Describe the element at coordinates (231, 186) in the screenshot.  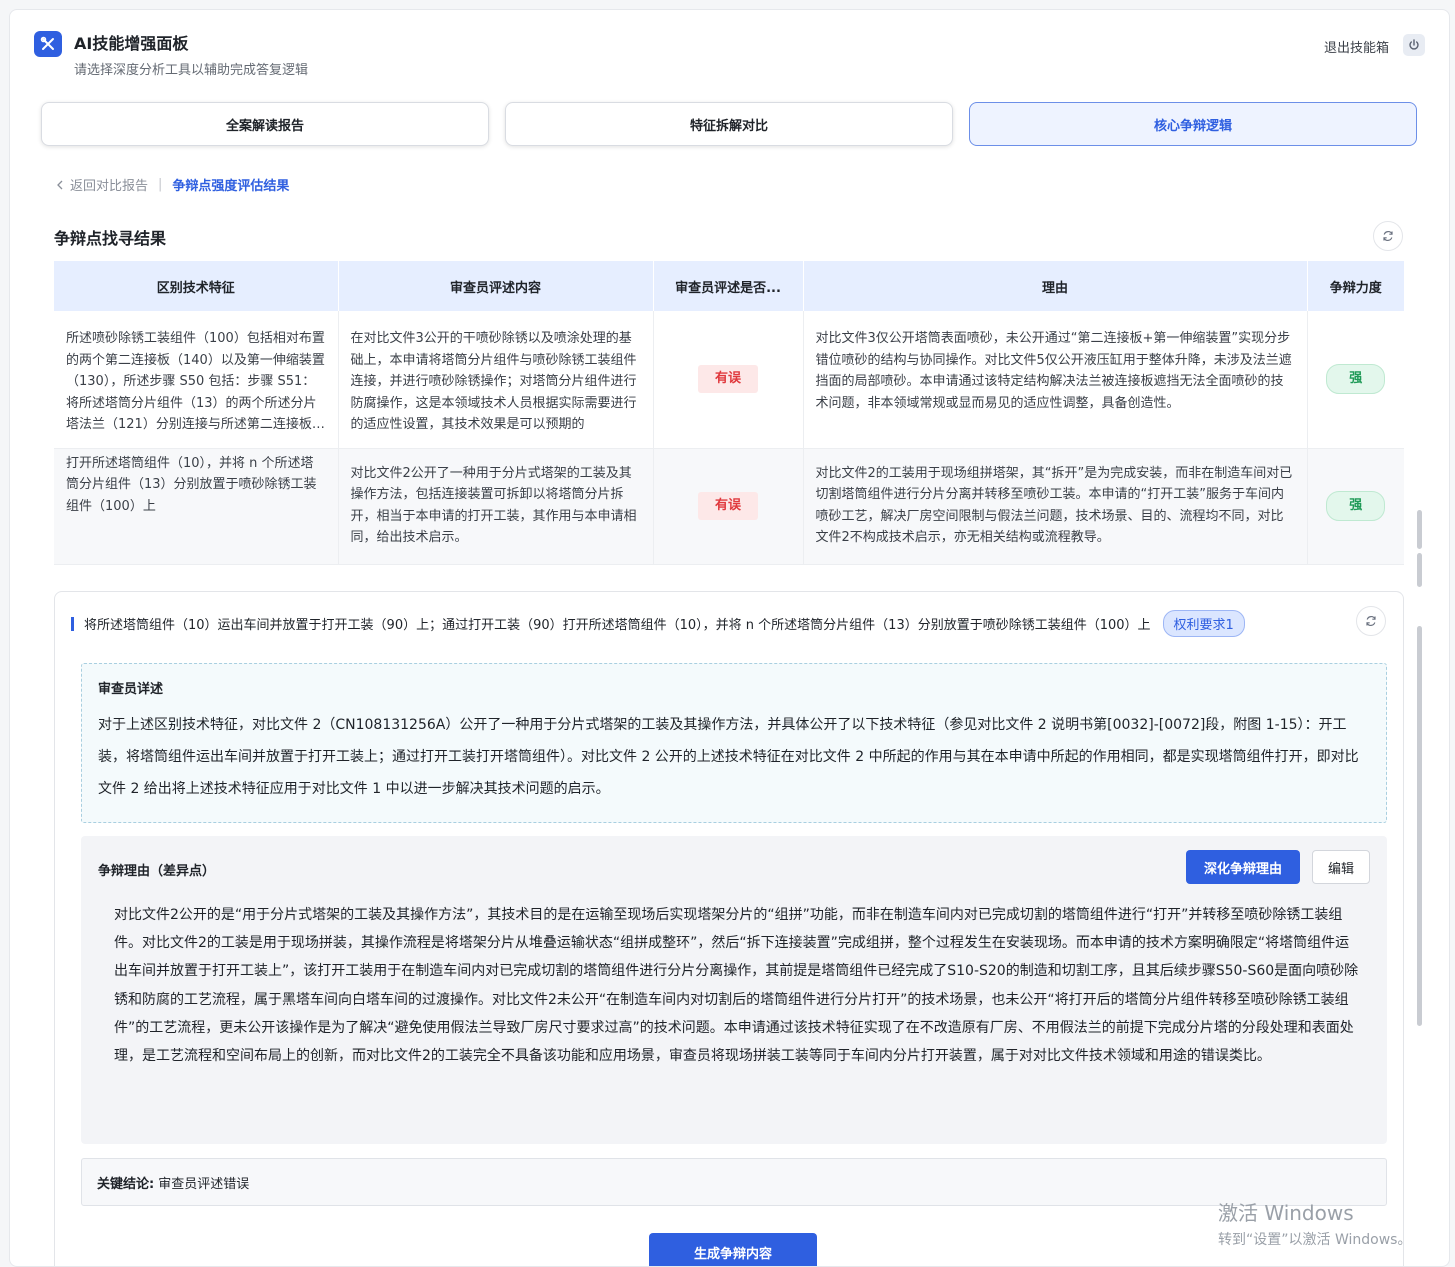
I see `breadcrumb-current: 争辩点强度评估结果` at that location.